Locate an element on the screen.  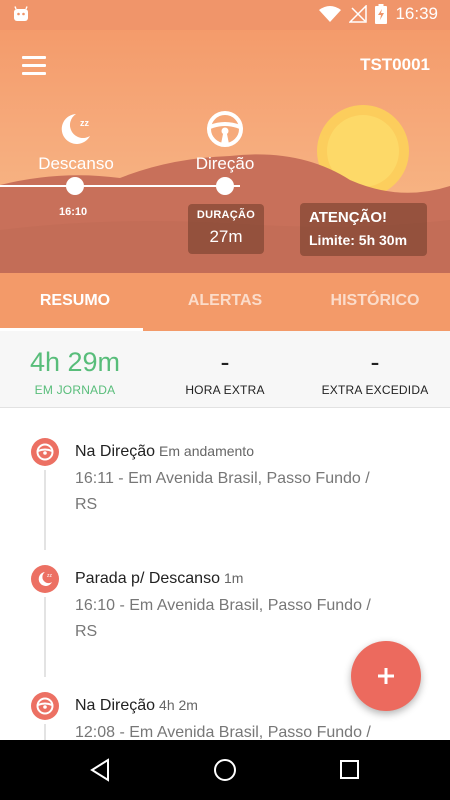
mode-drive: Direção is located at coordinates (225, 142).